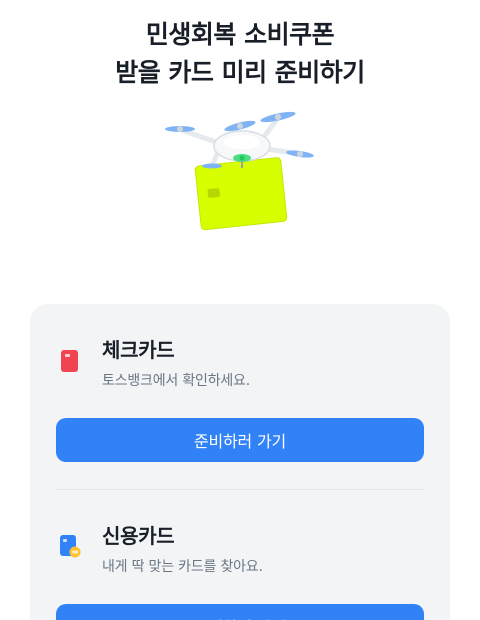 The image size is (480, 620). Describe the element at coordinates (240, 72) in the screenshot. I see `headline-line-2: 받을 카드 미리 준비하기` at that location.